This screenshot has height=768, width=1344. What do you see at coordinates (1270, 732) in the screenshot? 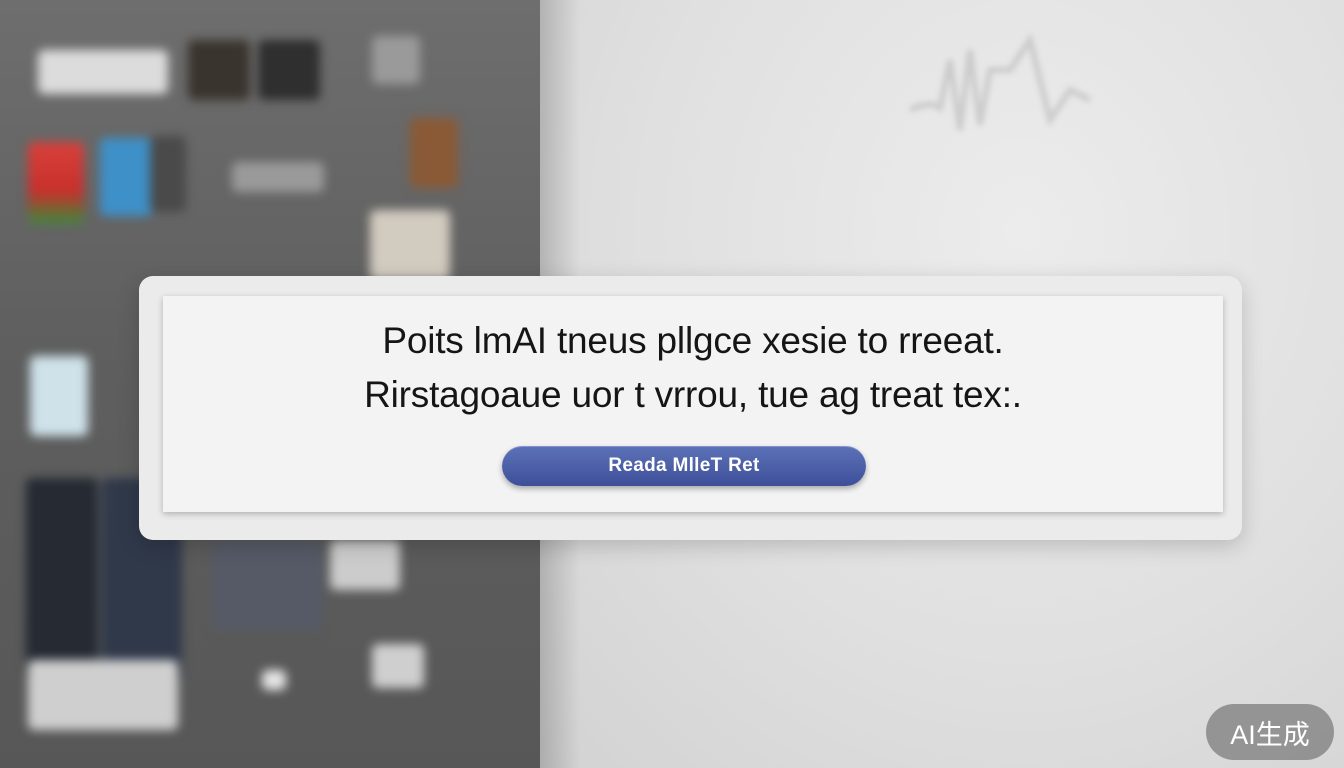
I see `ai-generated-badge: AI生成` at bounding box center [1270, 732].